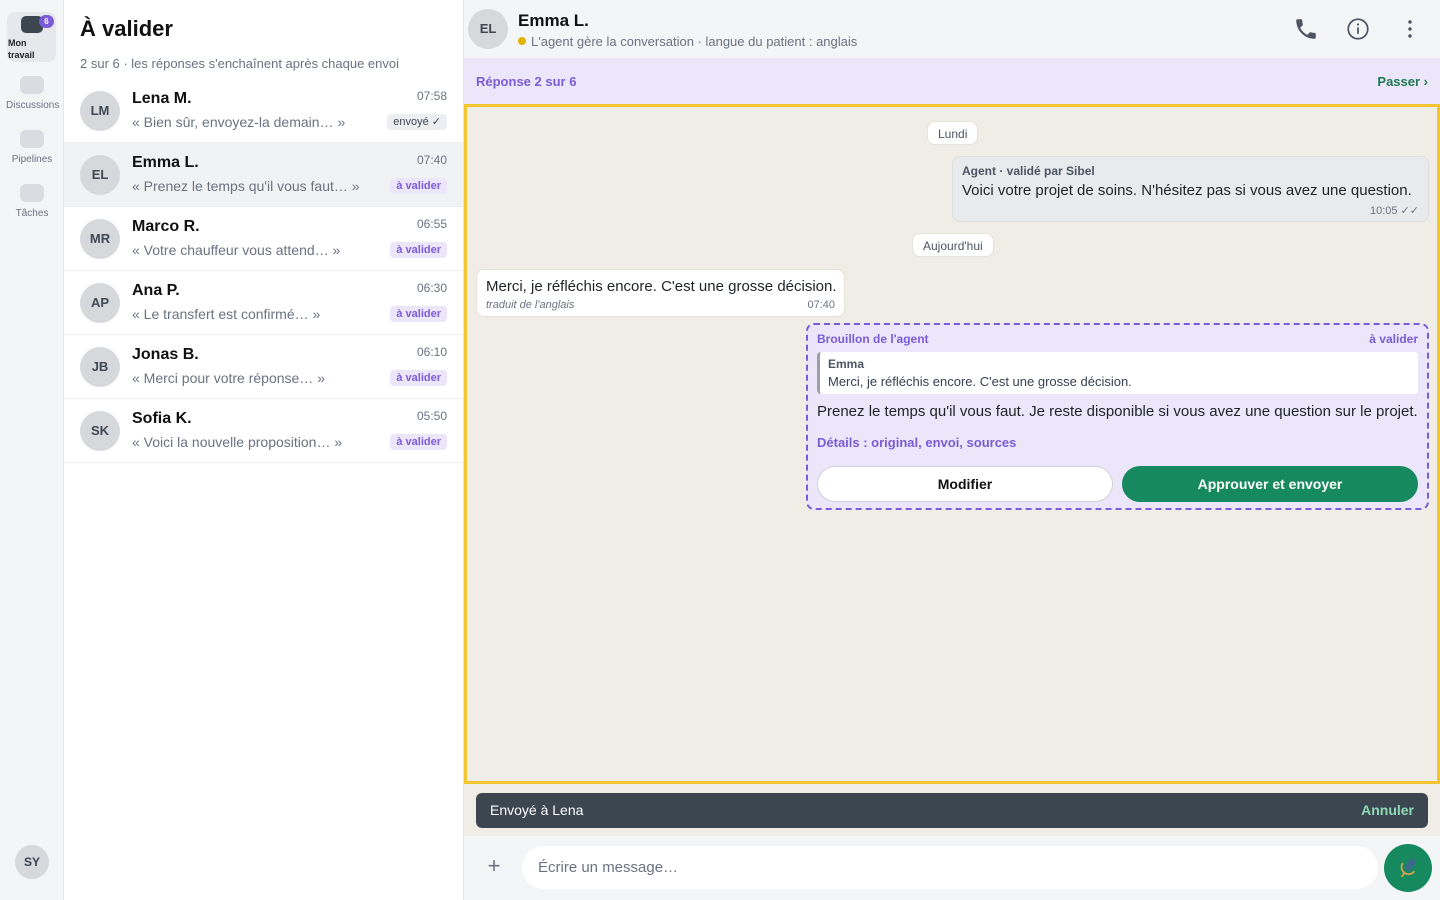  What do you see at coordinates (431, 288) in the screenshot?
I see `conversation-time: 06:30` at bounding box center [431, 288].